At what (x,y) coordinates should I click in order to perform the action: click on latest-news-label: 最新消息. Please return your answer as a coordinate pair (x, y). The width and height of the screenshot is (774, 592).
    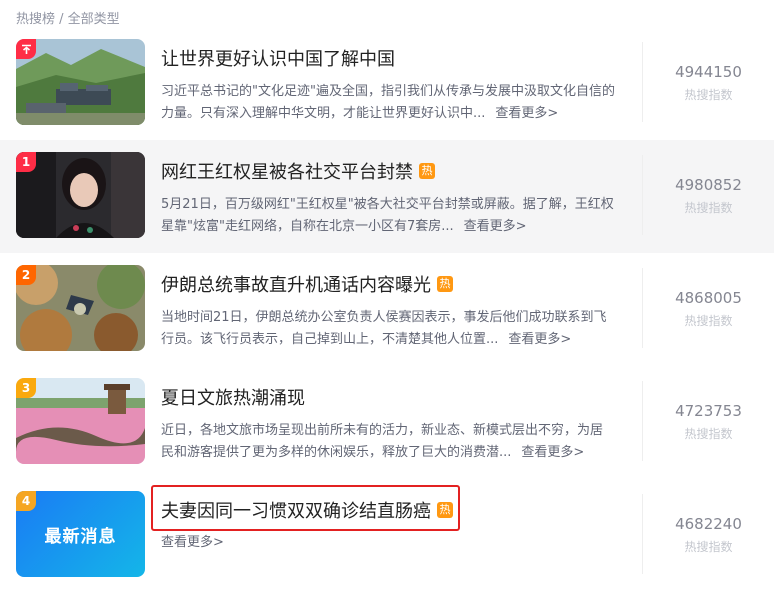
    Looking at the image, I should click on (80, 536).